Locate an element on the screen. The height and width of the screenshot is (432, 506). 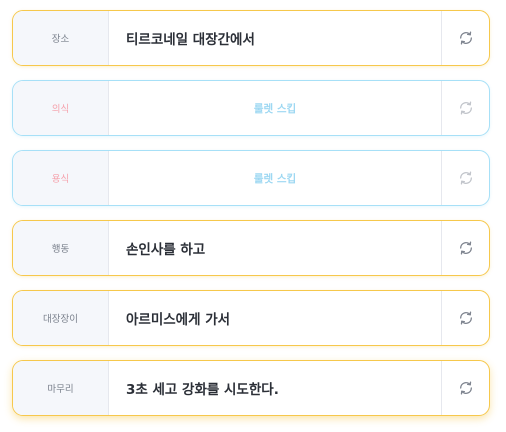
roulette-row-food: 용식 룰렛 스킵 is located at coordinates (251, 178).